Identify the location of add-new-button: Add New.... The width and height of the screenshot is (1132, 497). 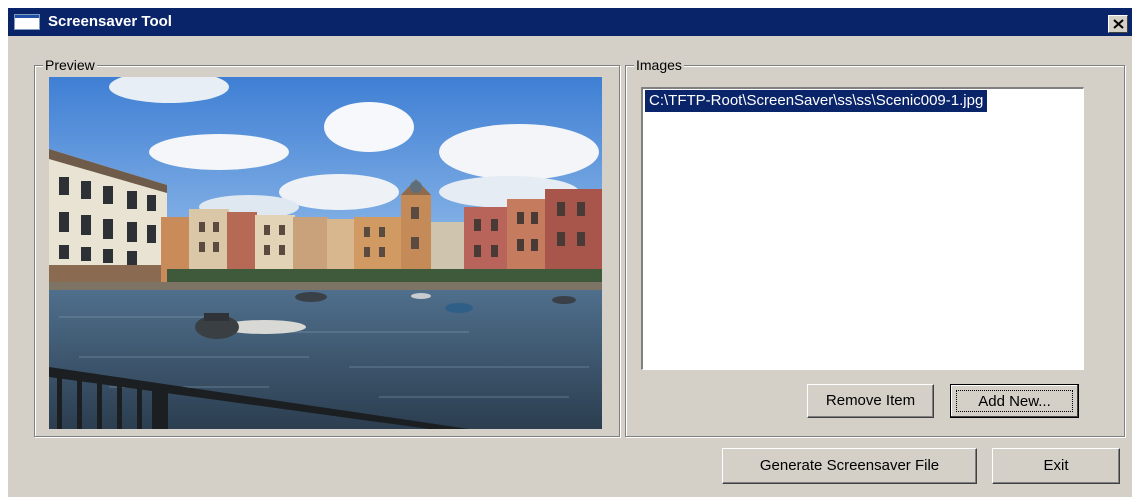
(1014, 401).